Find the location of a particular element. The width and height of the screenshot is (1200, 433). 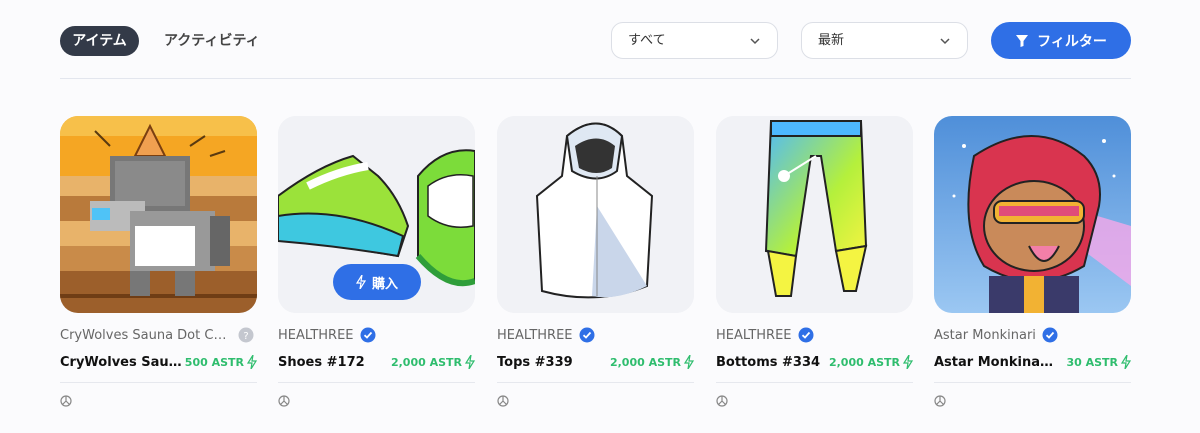

collection-name: CryWolves Sauna Dot Coll... ? is located at coordinates (158, 335).